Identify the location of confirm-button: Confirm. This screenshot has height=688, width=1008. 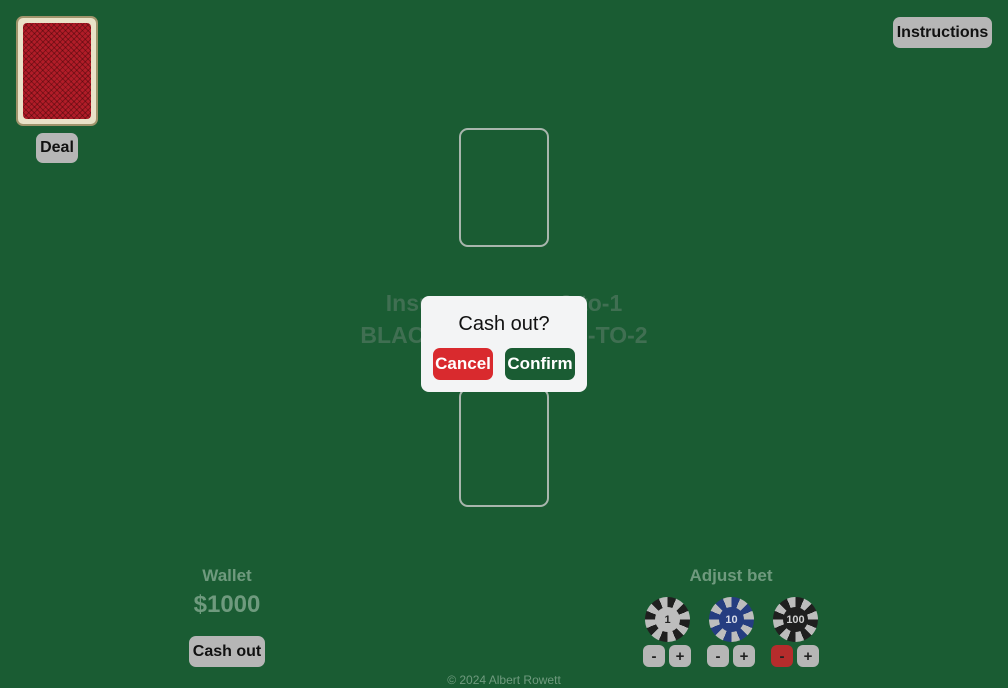
(540, 364).